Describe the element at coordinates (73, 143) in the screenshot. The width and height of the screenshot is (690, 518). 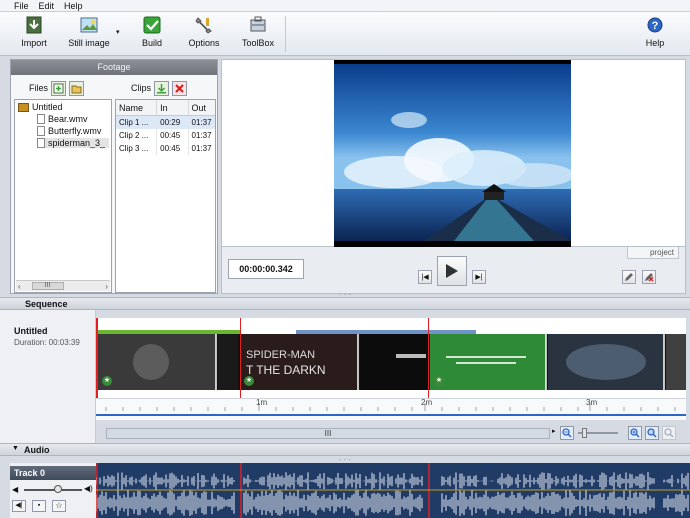
I see `file-item-selected: spiderman_3_` at that location.